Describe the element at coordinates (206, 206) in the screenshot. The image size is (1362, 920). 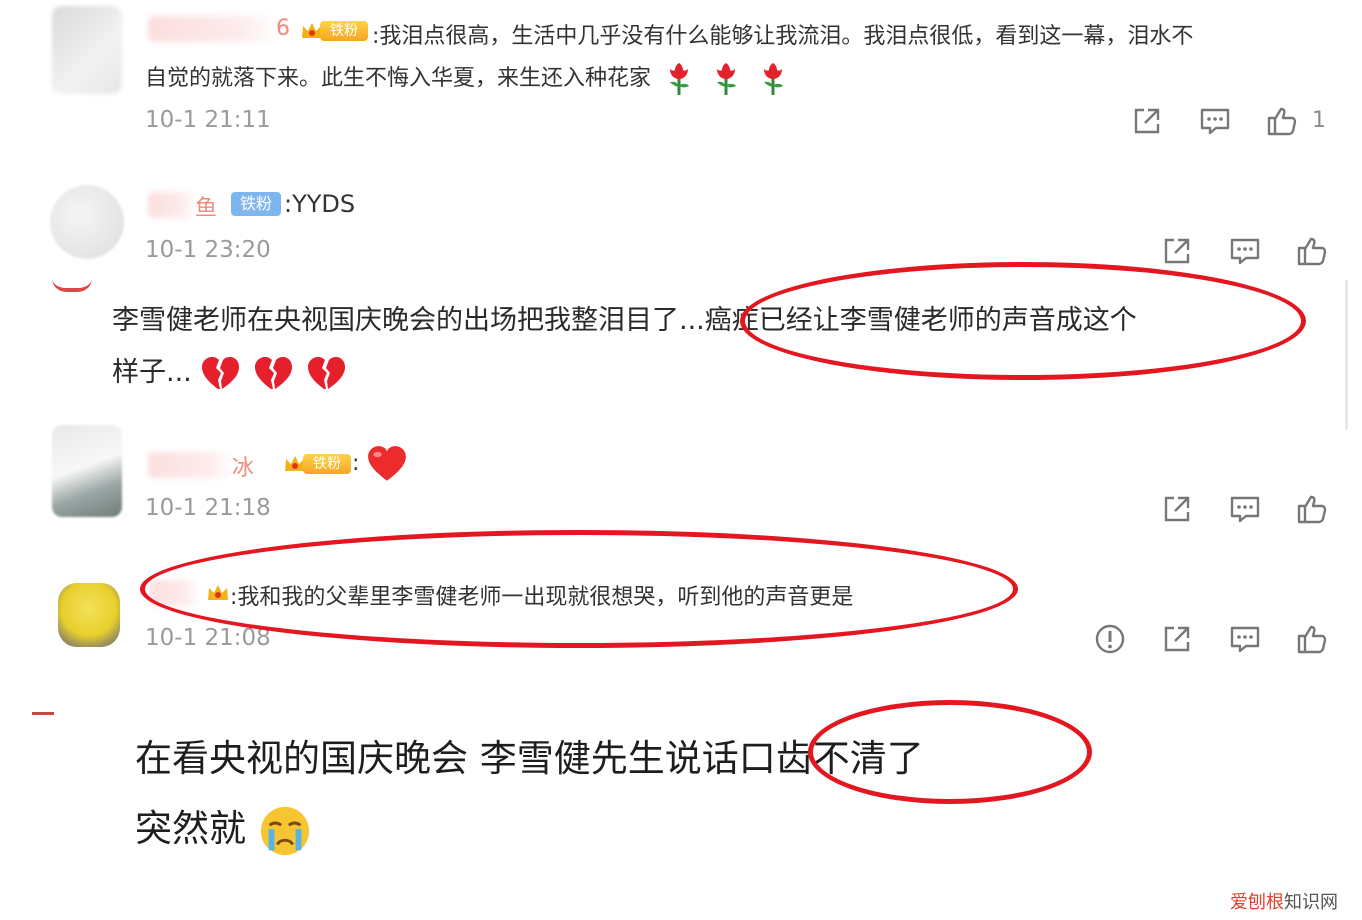
I see `username-suffix: 鱼` at that location.